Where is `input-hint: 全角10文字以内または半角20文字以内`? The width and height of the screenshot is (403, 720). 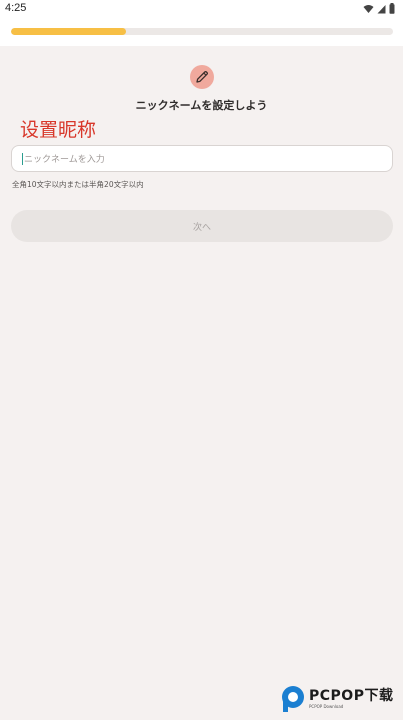 input-hint: 全角10文字以内または半角20文字以内 is located at coordinates (78, 184).